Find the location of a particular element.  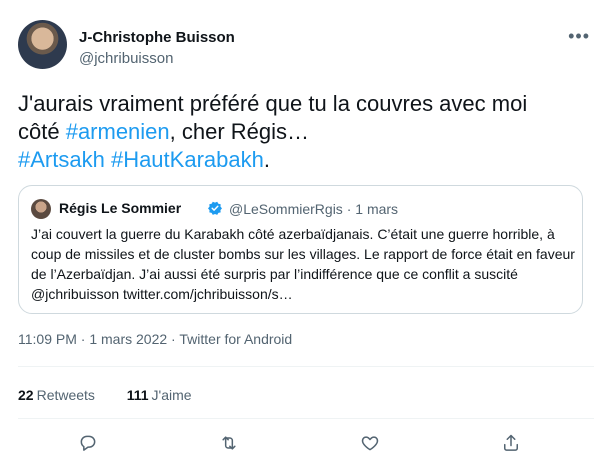

tweet-line-2-prefix: côté is located at coordinates (42, 131).